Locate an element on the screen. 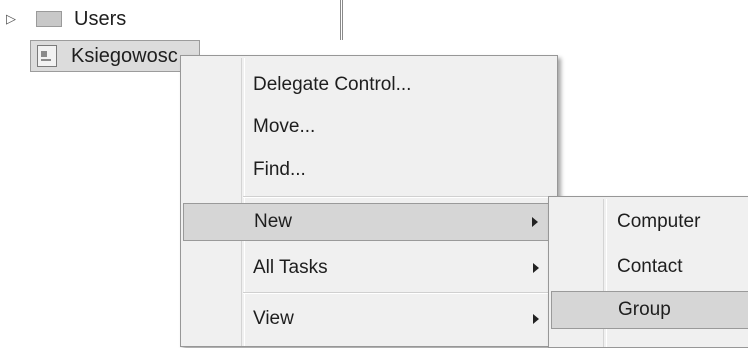 The width and height of the screenshot is (748, 348). new-submenu: Computer Contact Group is located at coordinates (648, 272).